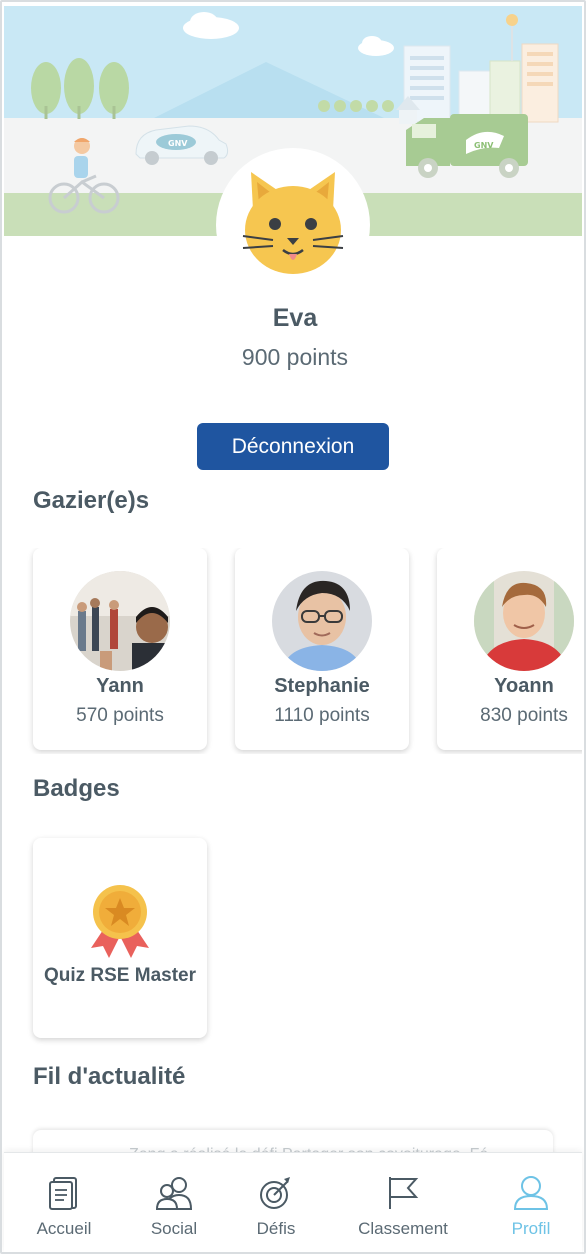  Describe the element at coordinates (64, 1193) in the screenshot. I see `document-icon` at that location.